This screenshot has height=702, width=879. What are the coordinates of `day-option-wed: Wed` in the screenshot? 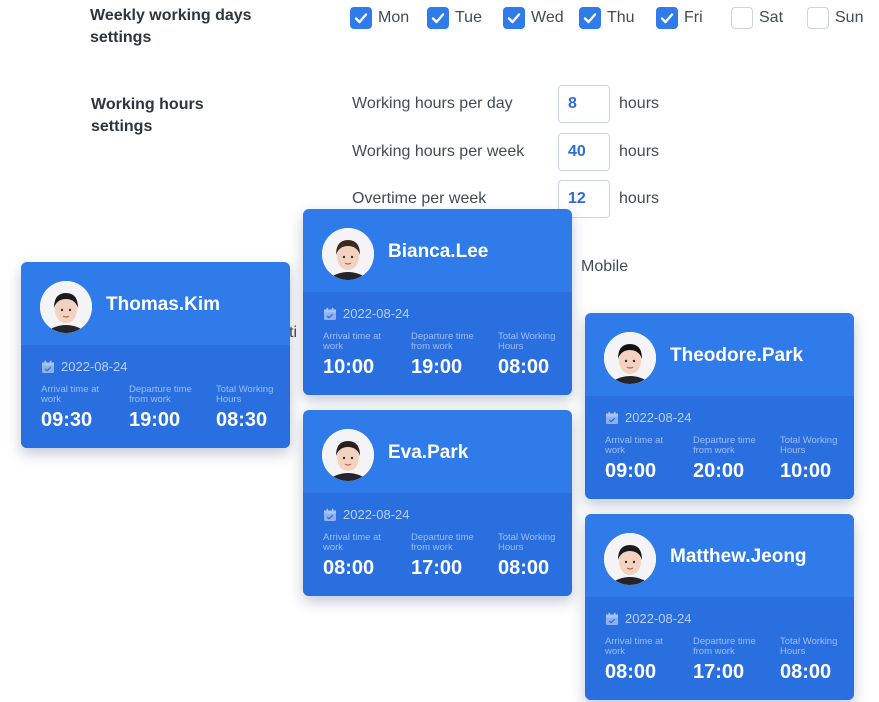 It's located at (533, 18).